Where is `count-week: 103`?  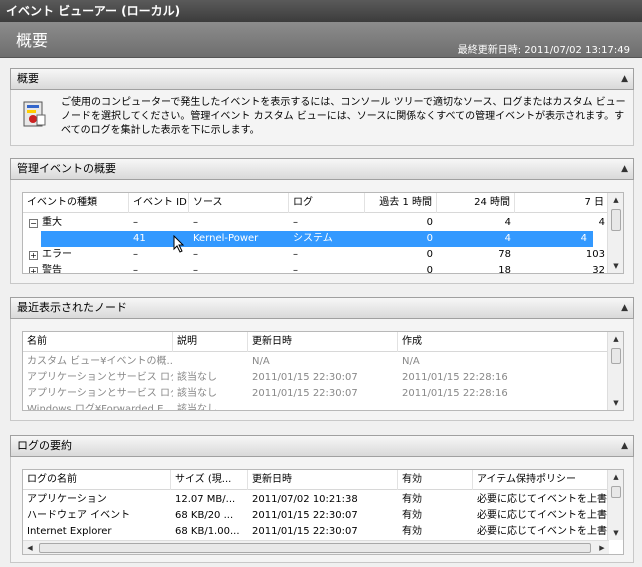
count-week: 103 is located at coordinates (595, 254).